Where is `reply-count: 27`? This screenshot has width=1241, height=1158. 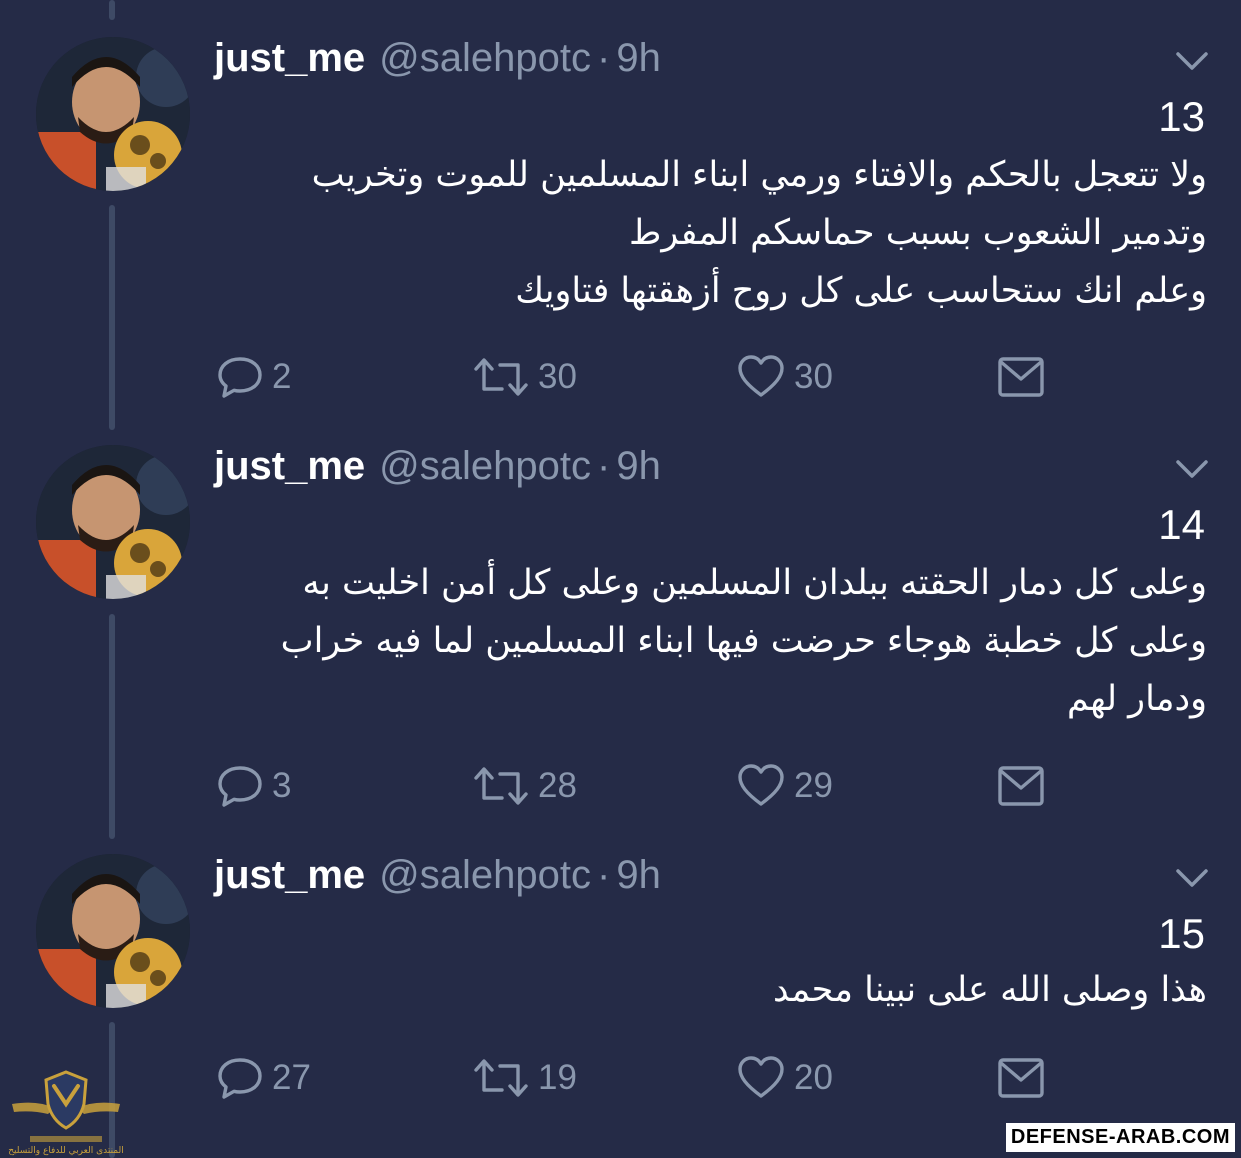 reply-count: 27 is located at coordinates (291, 1077).